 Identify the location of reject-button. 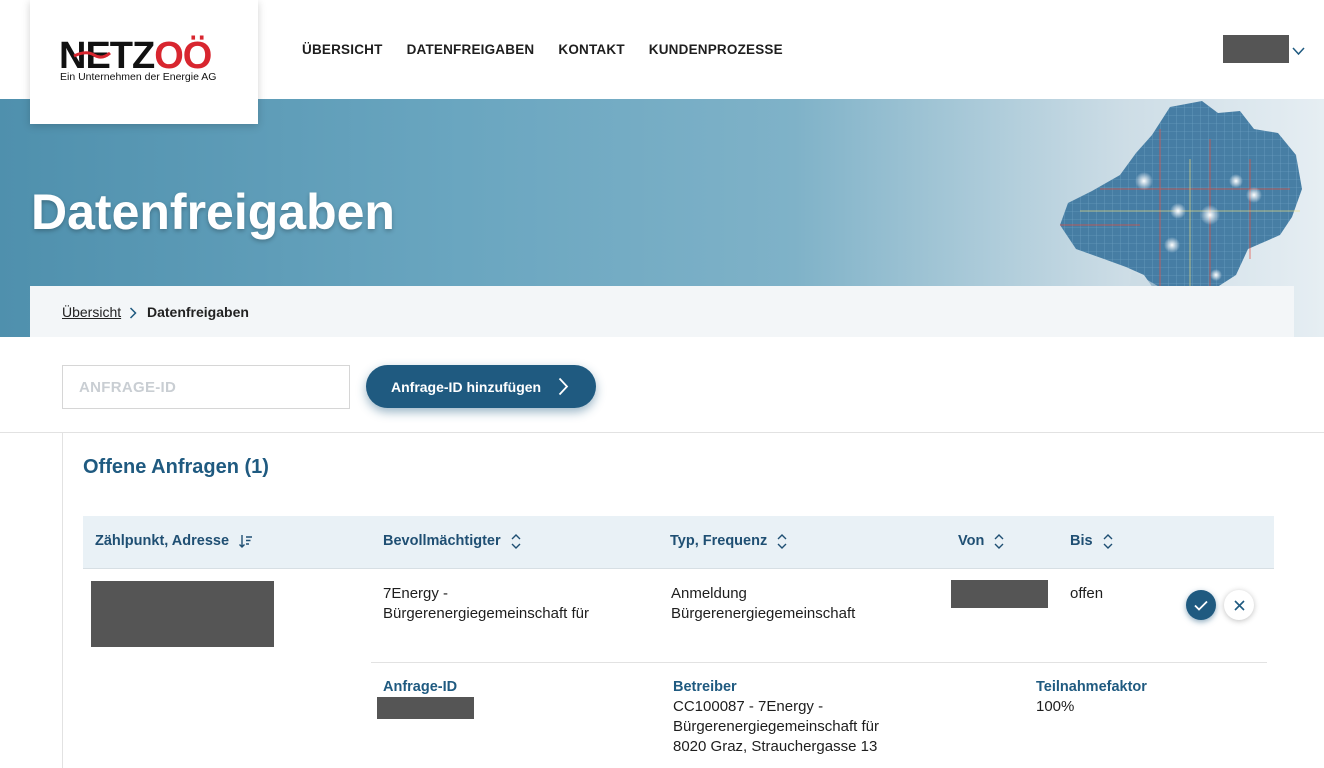
(1239, 605).